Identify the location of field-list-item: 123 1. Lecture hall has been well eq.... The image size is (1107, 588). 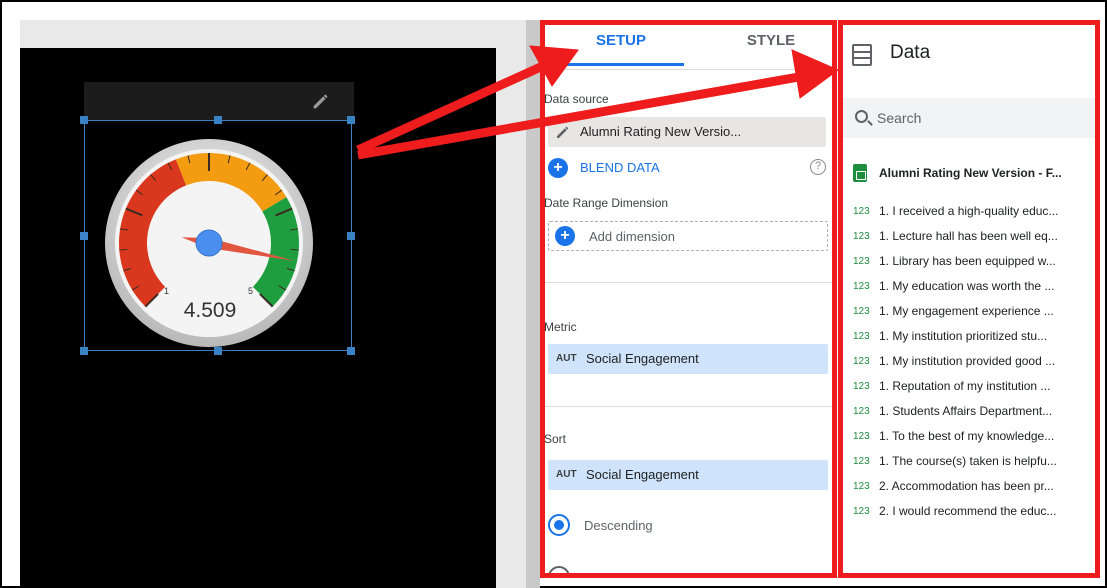
(970, 238).